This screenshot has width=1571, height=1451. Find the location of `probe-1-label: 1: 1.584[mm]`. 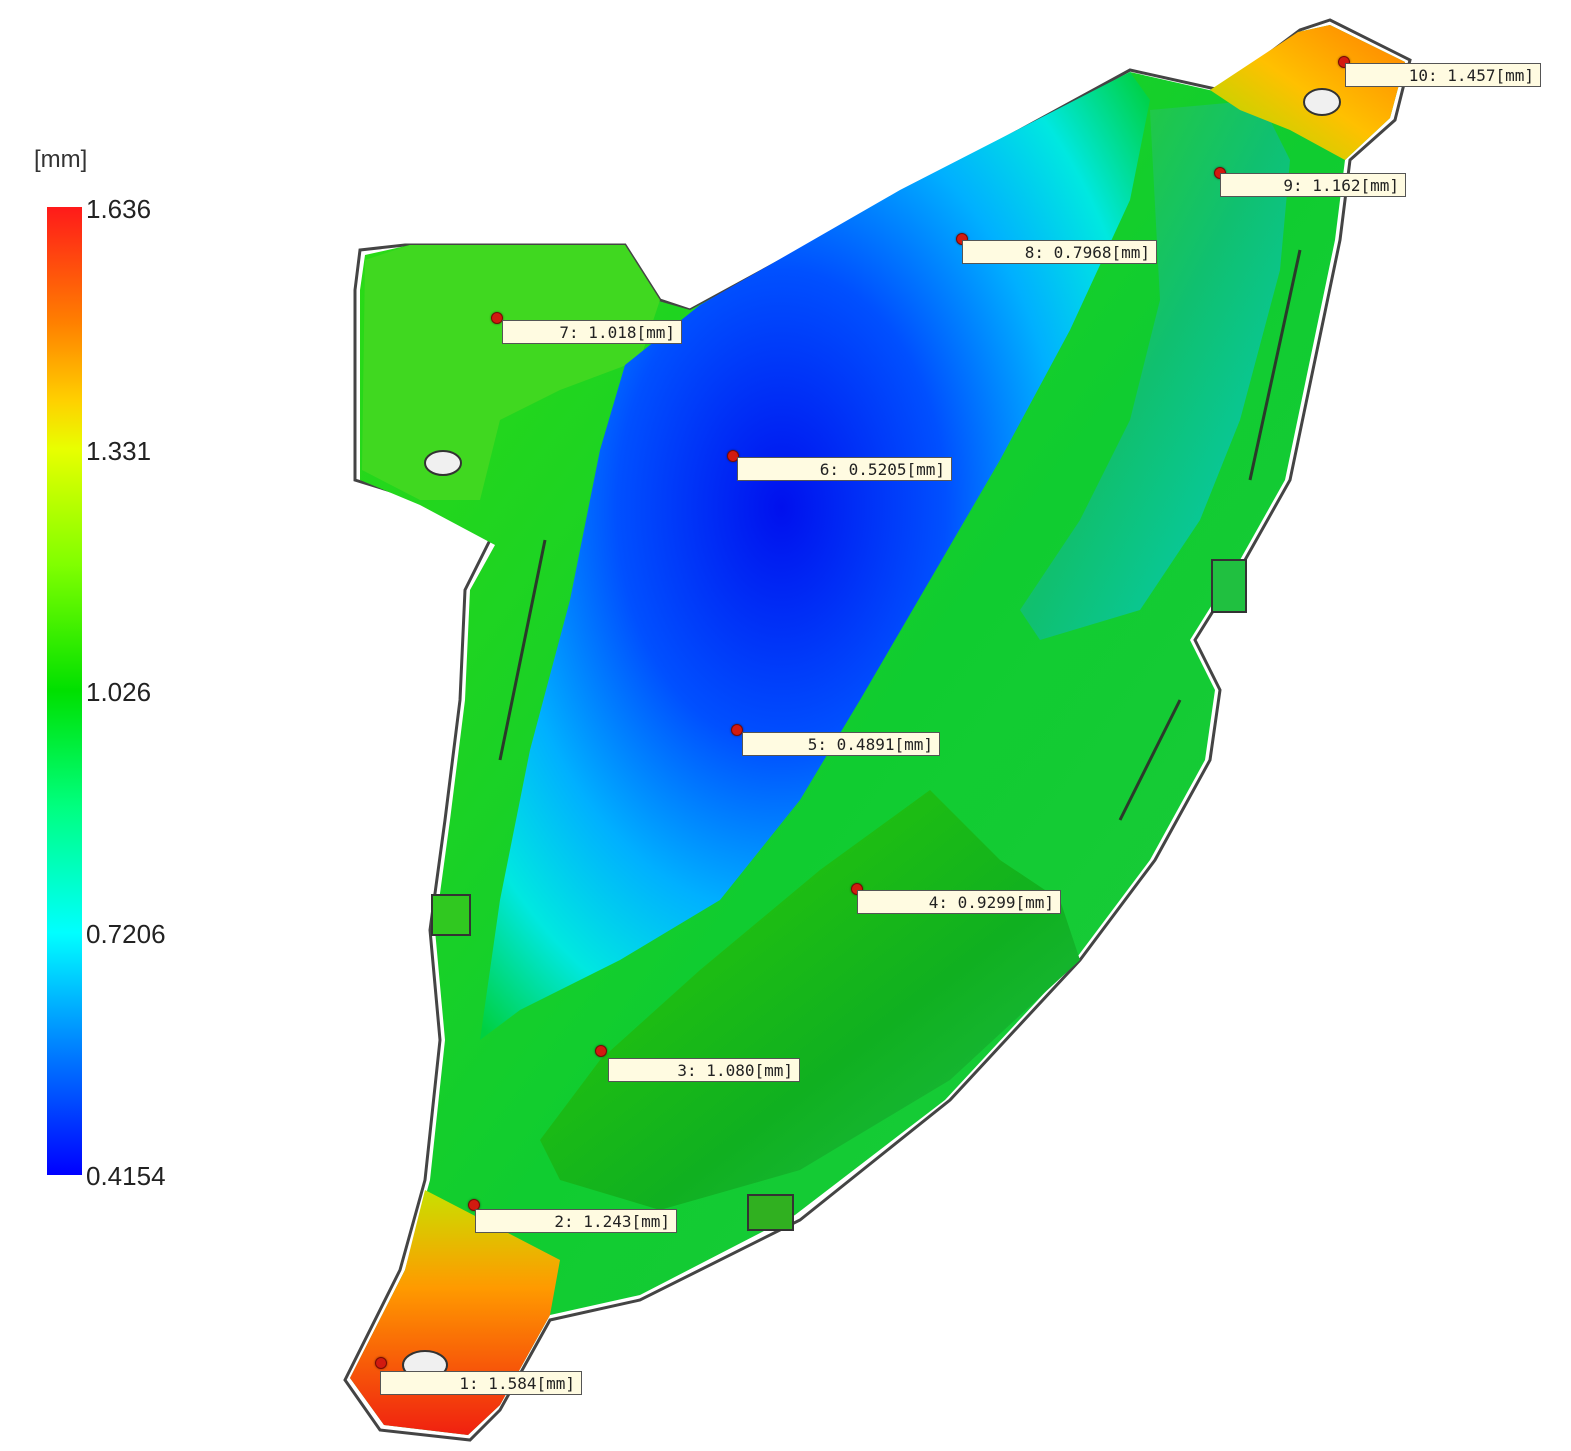

probe-1-label: 1: 1.584[mm] is located at coordinates (481, 1383).